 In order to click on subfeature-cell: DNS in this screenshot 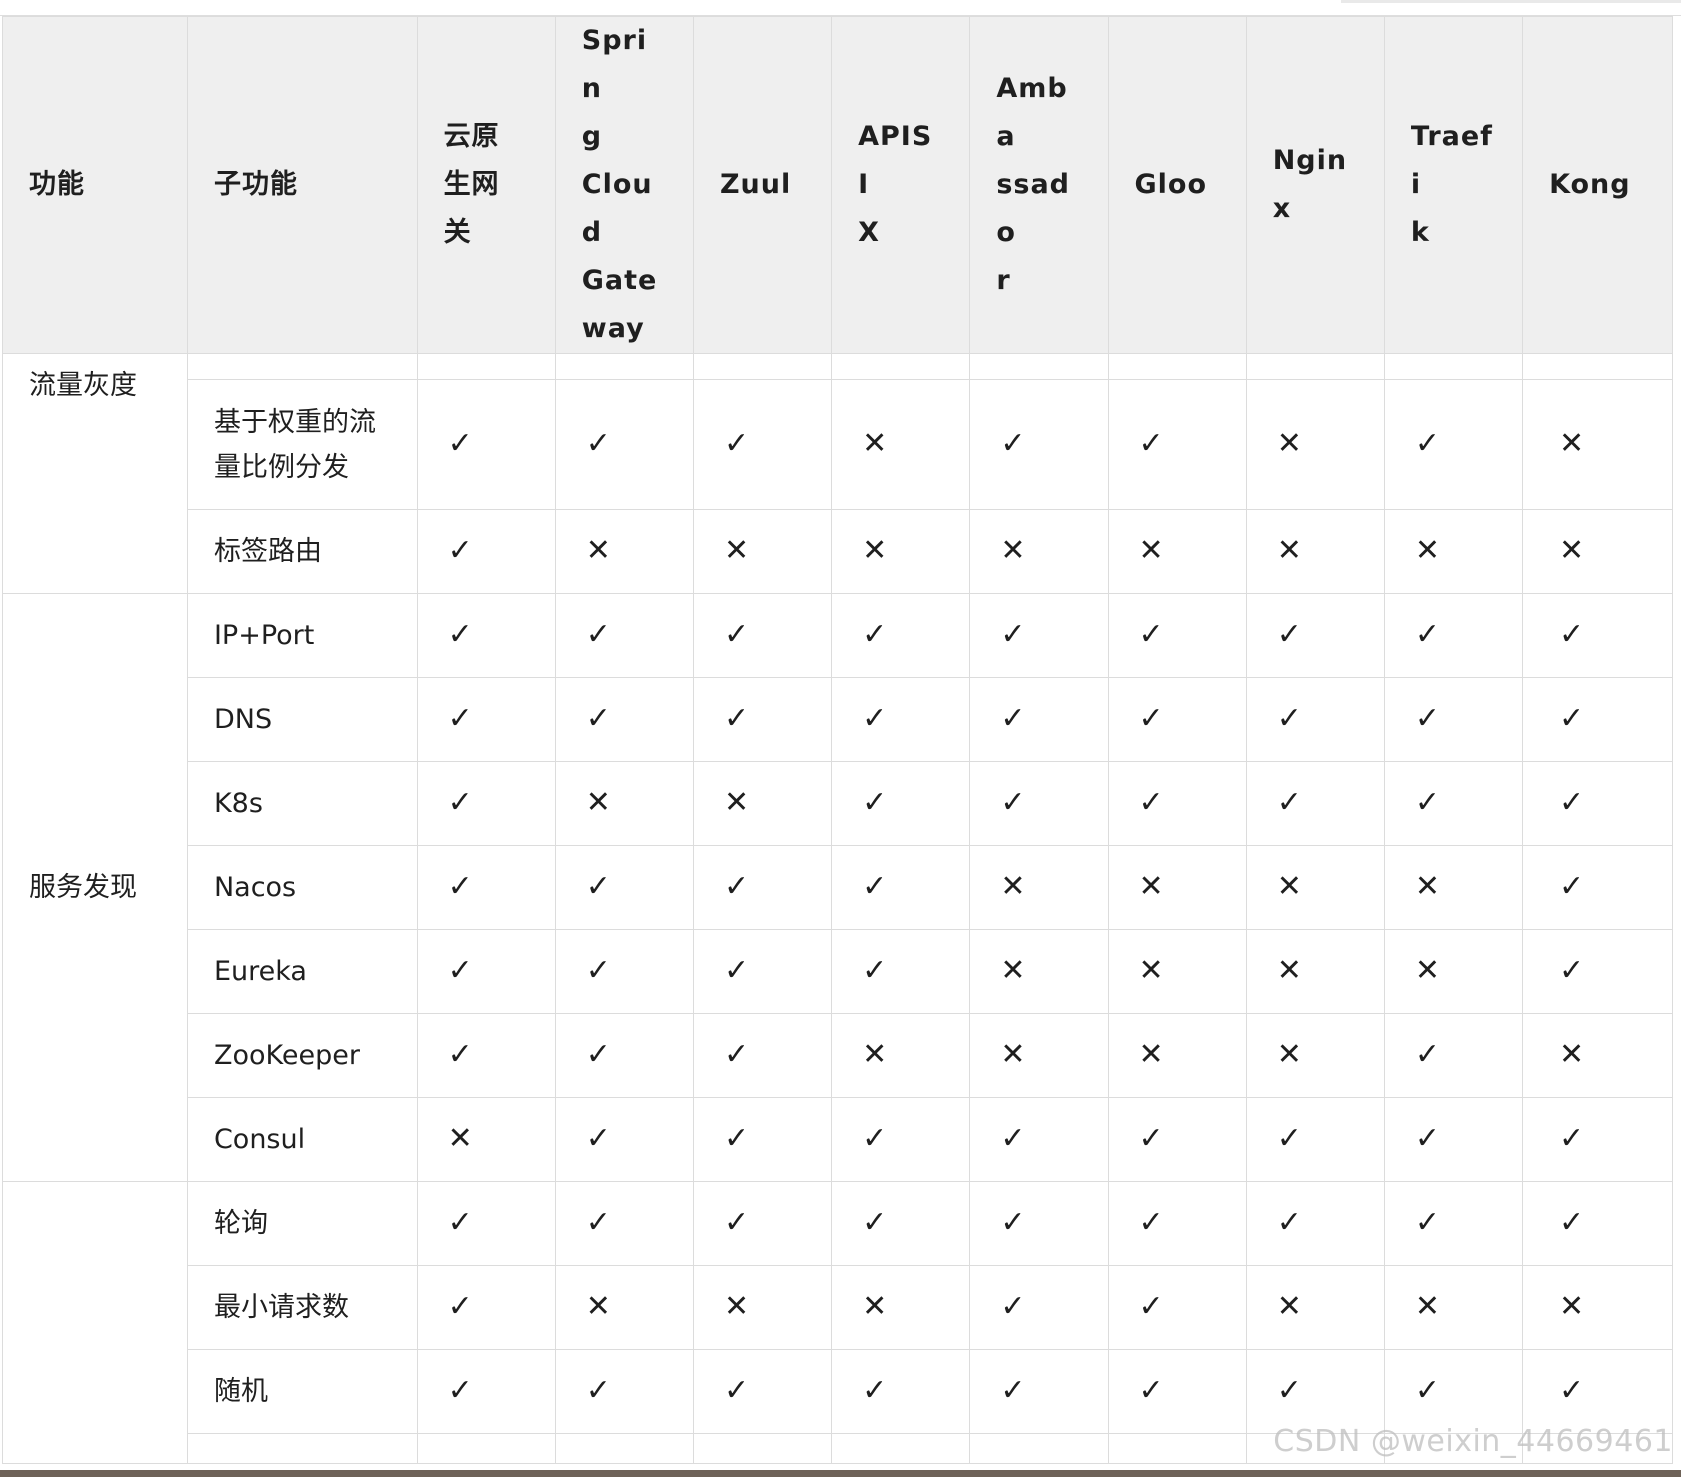, I will do `click(302, 719)`.